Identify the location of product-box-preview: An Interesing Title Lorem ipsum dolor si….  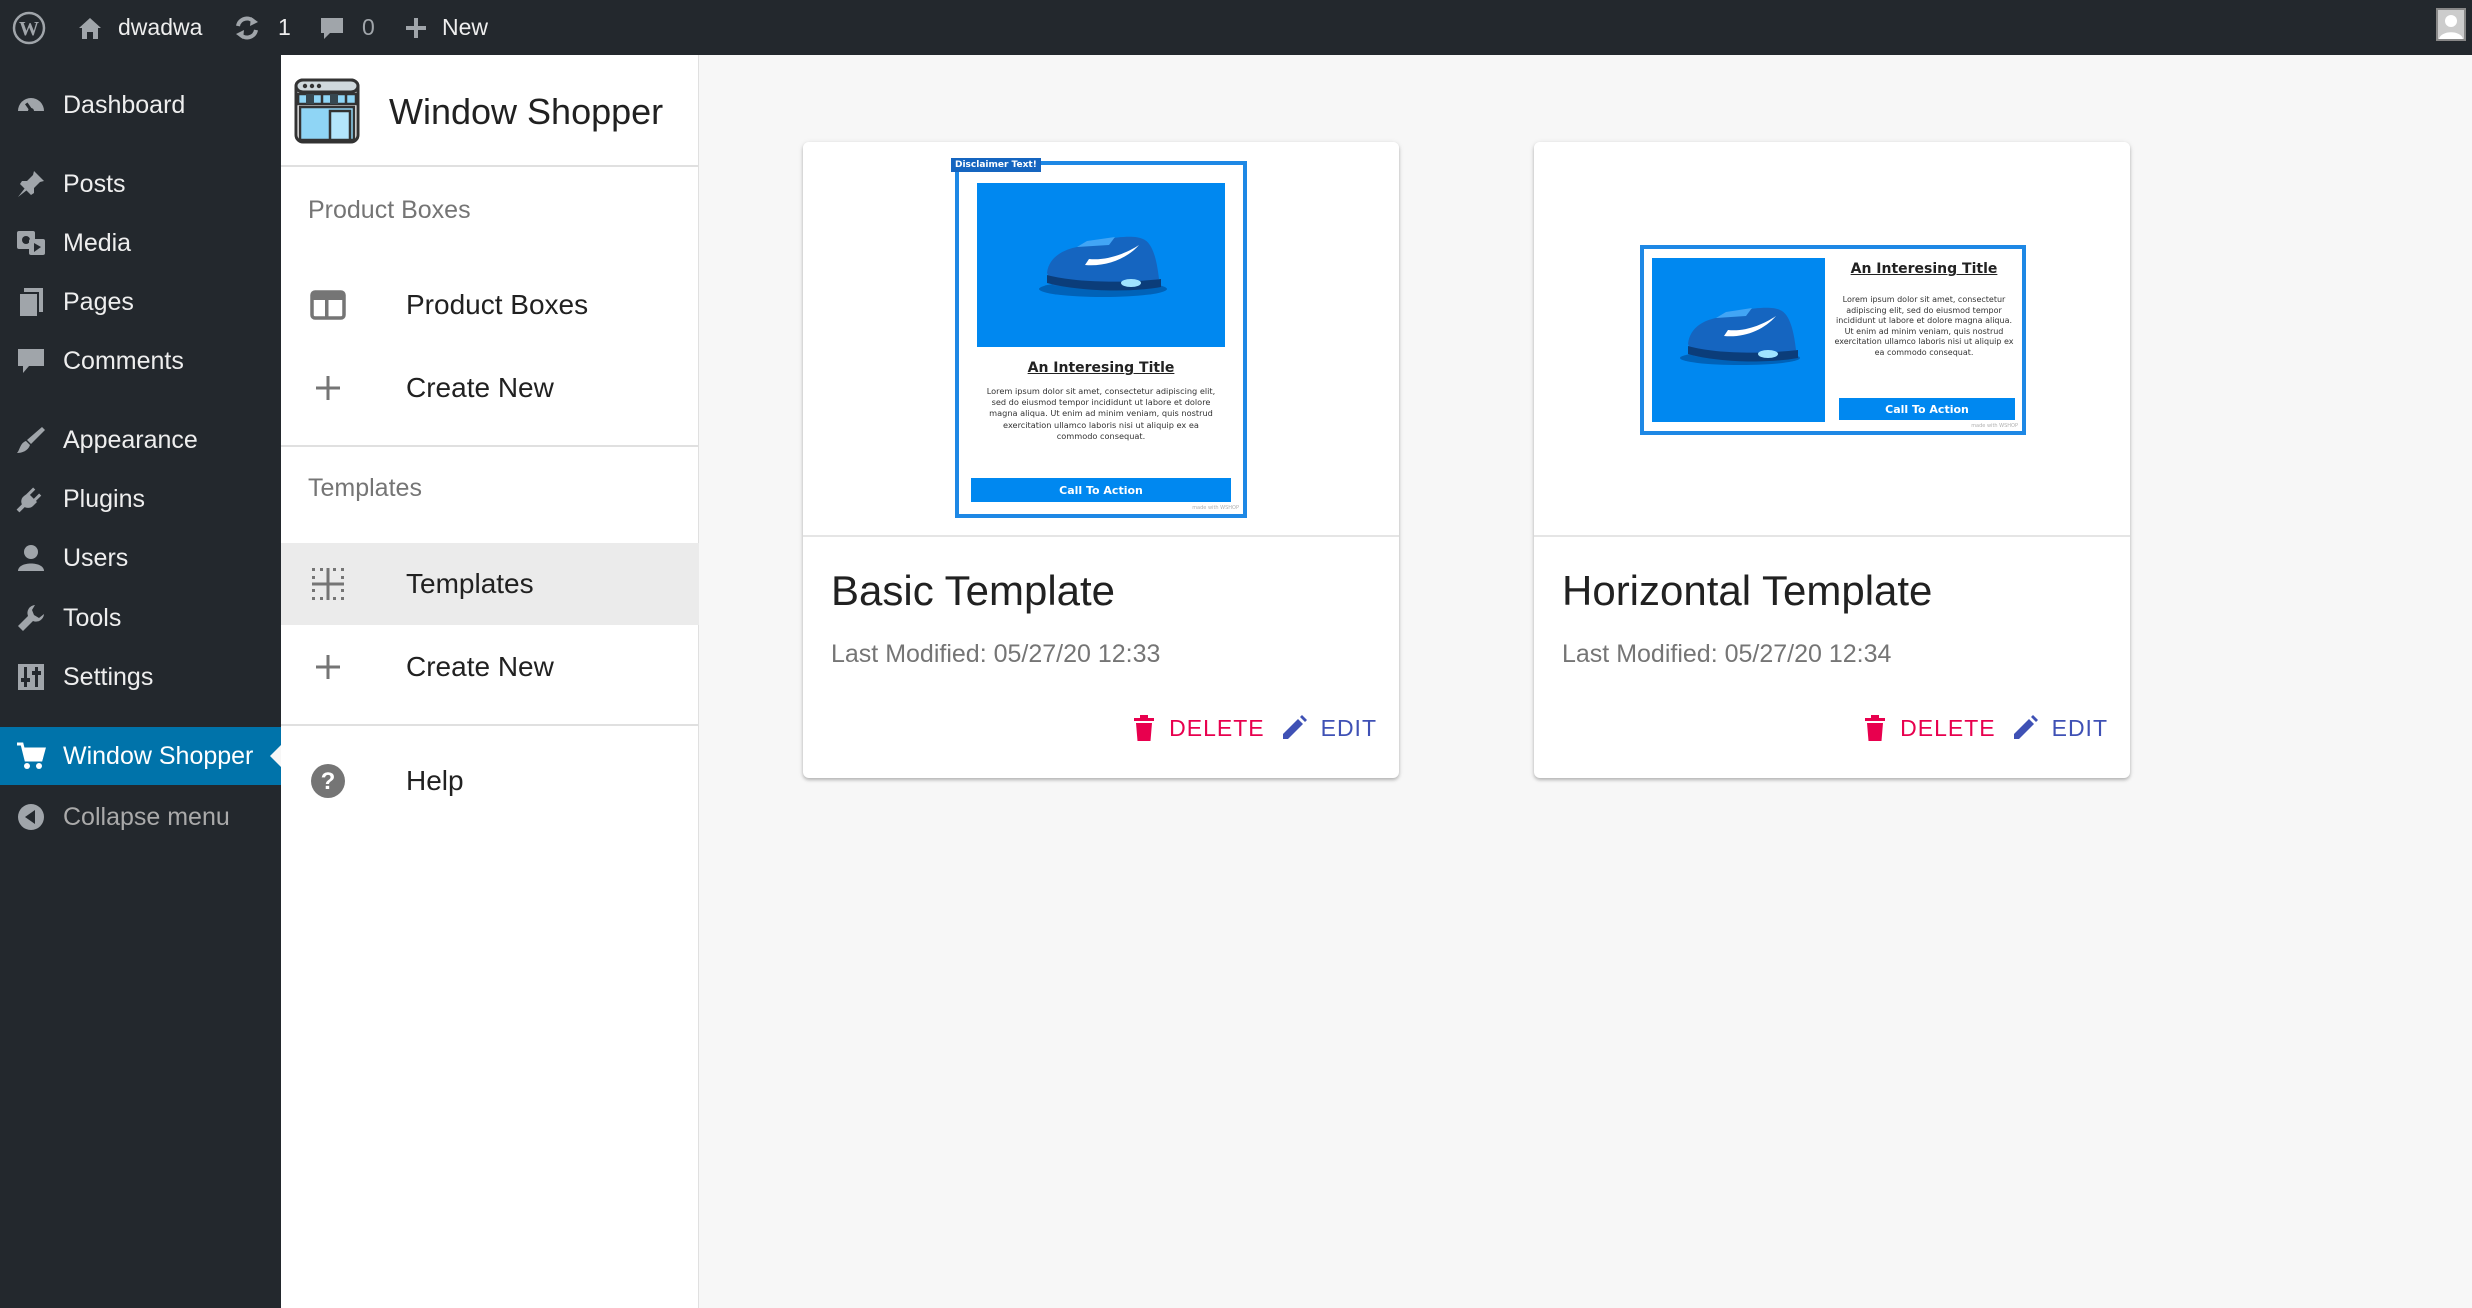
(1833, 340).